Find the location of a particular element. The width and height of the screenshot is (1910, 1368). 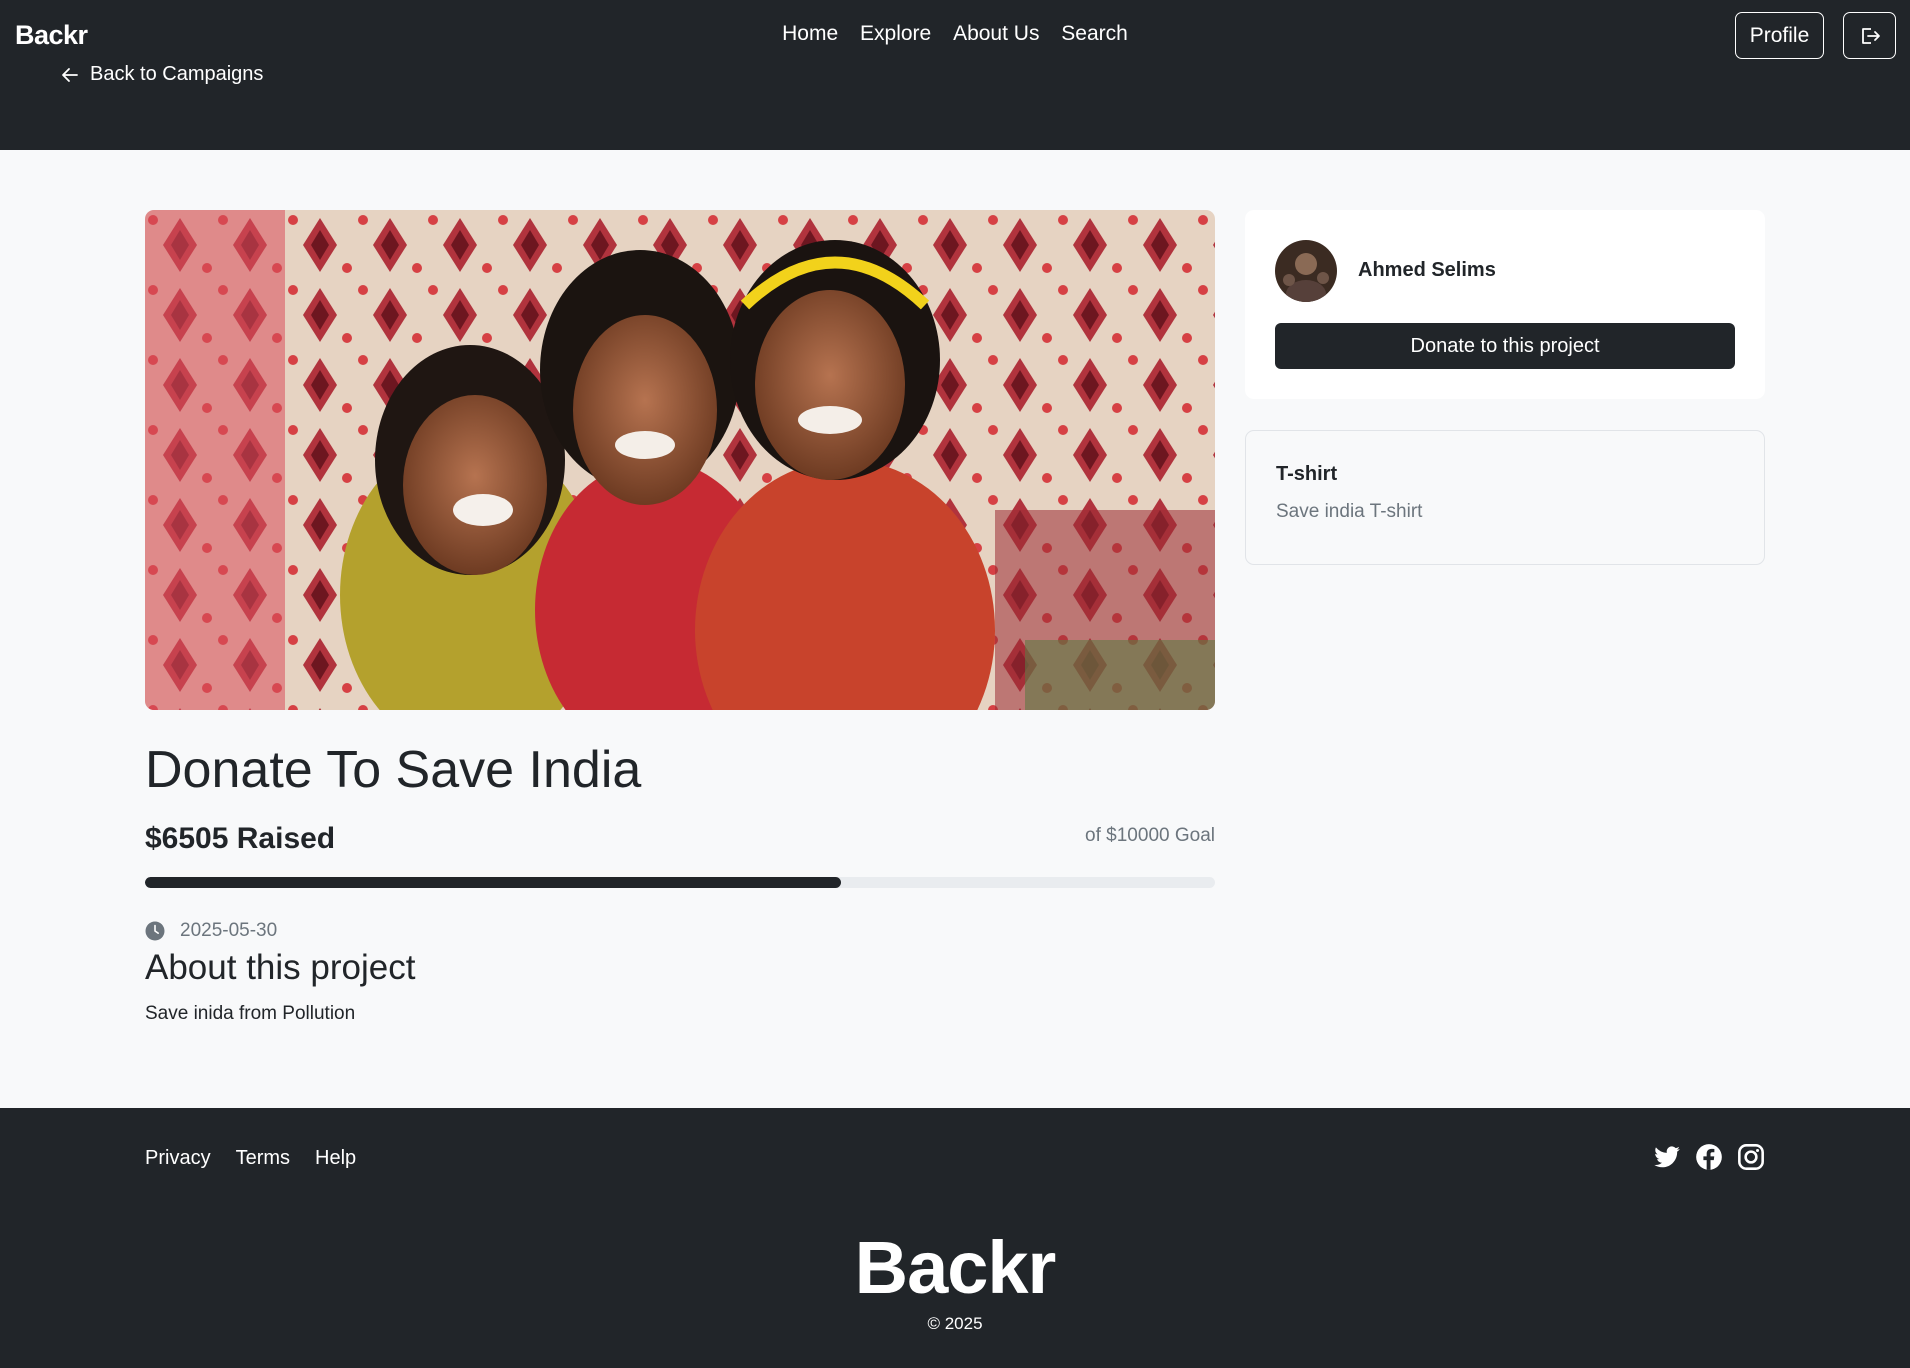

creator-card: Ahmed Selims Donate to this project is located at coordinates (1505, 304).